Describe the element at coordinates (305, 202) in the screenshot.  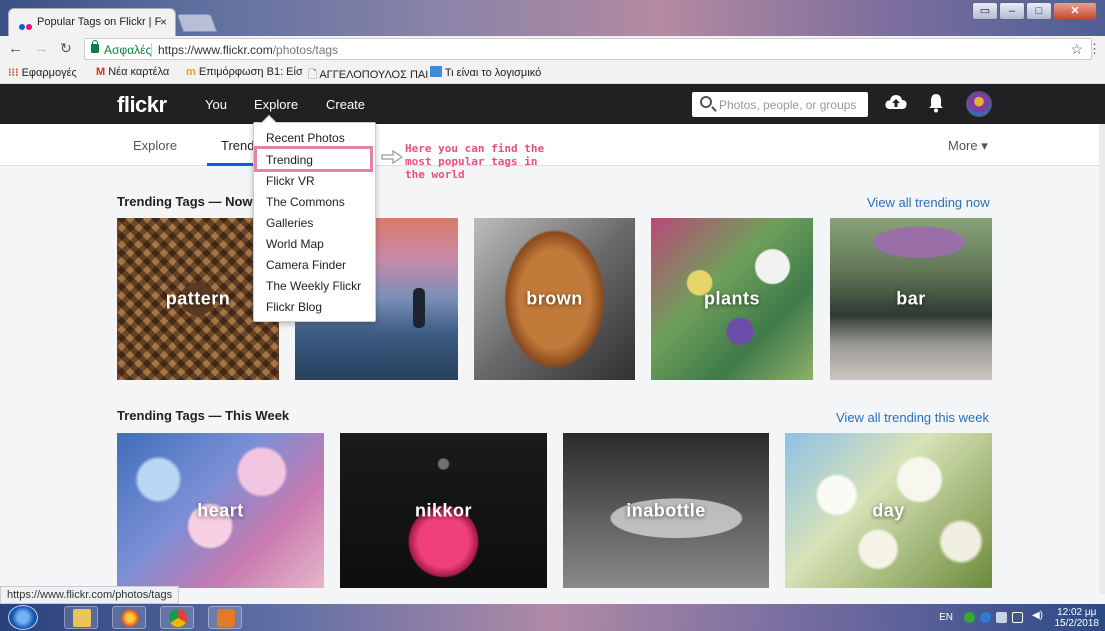
I see `menu-item-the-commons: The Commons` at that location.